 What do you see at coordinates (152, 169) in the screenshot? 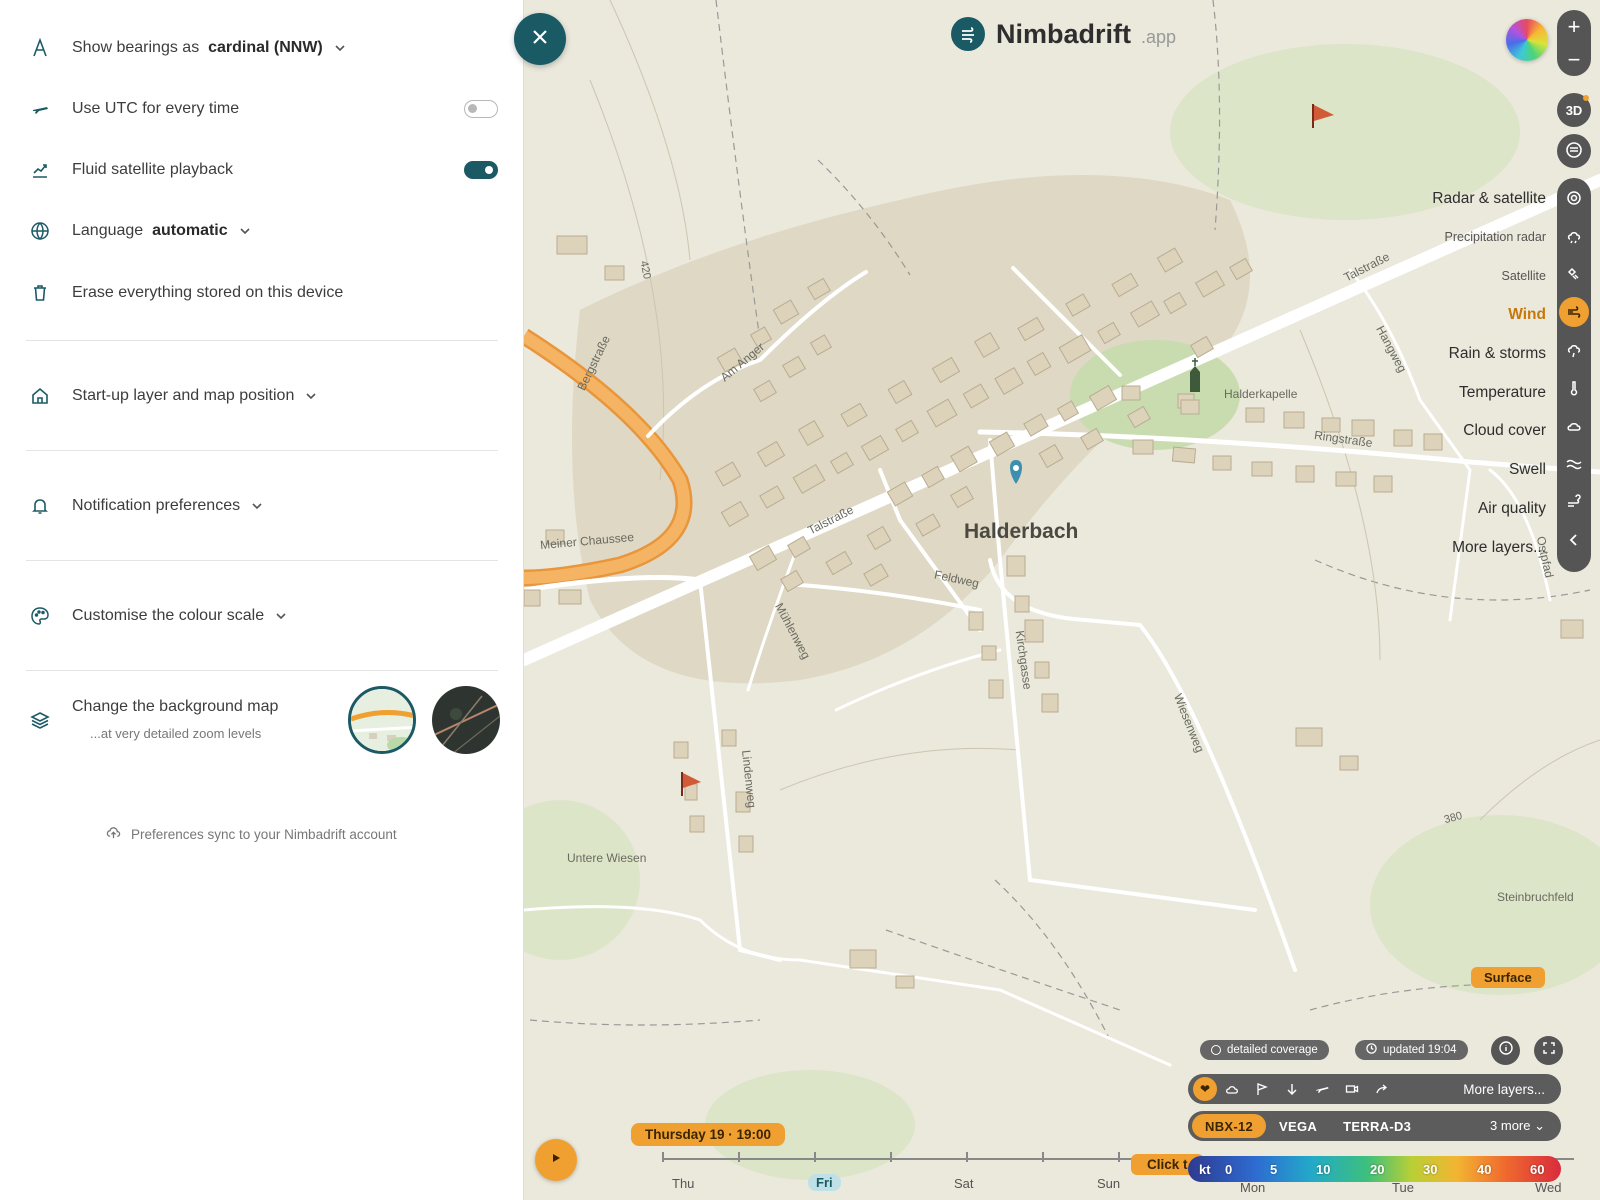
I see `fluid-playback-label: Fluid satellite playback` at bounding box center [152, 169].